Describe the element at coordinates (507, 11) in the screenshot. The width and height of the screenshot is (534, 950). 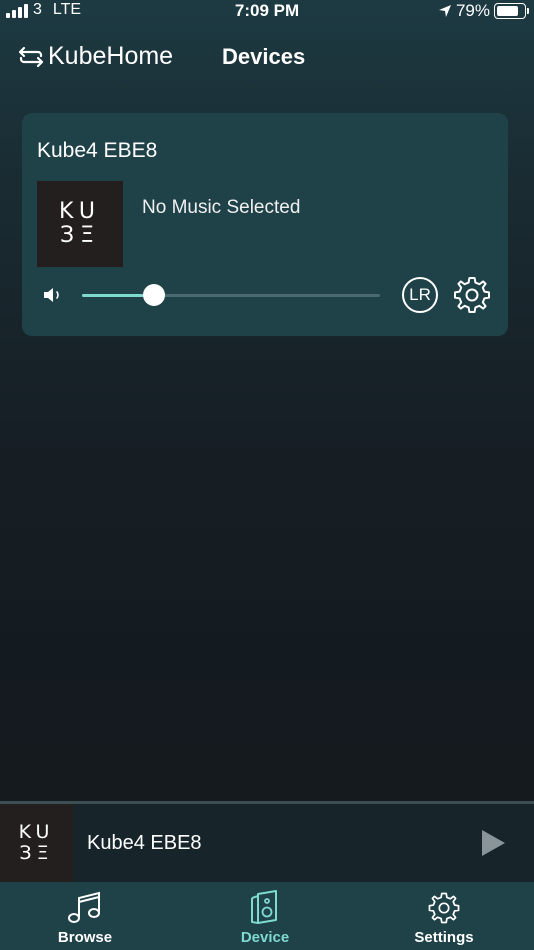
I see `battery-fill` at that location.